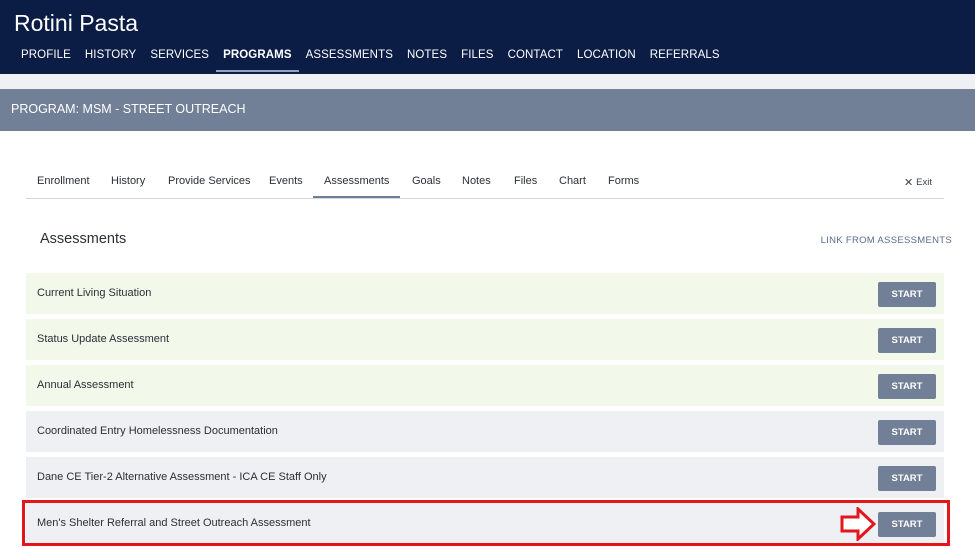 The height and width of the screenshot is (549, 975). I want to click on topnav-notes: NOTES, so click(427, 58).